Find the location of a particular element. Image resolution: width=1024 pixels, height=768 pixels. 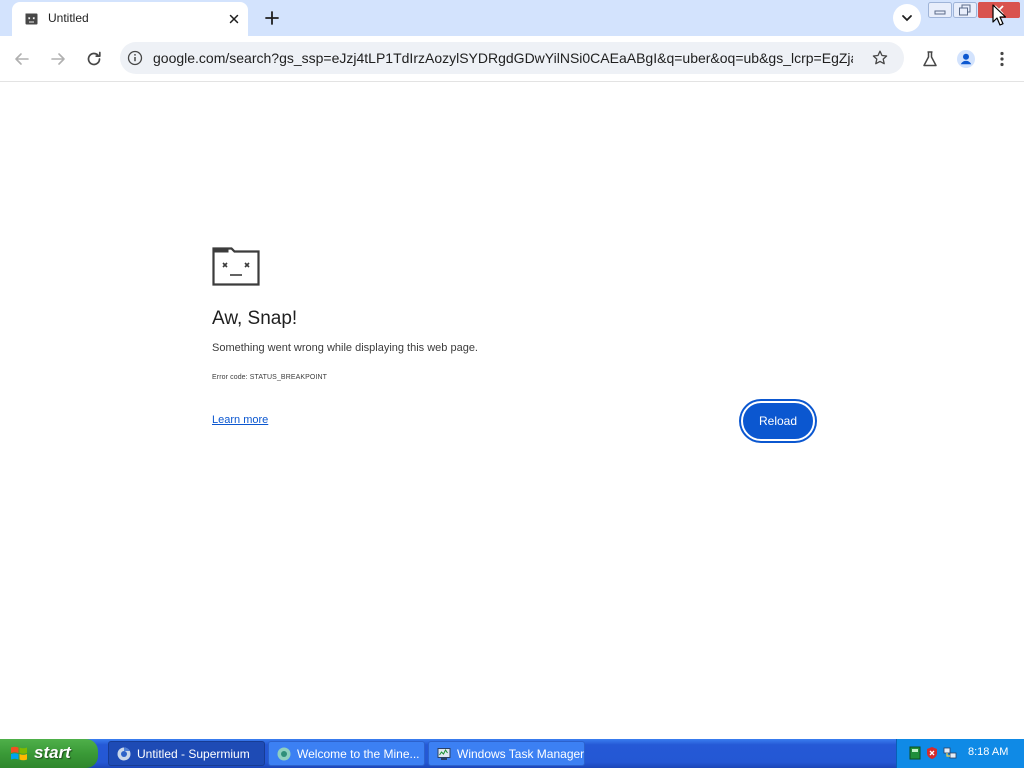

task-manager-icon is located at coordinates (444, 754).